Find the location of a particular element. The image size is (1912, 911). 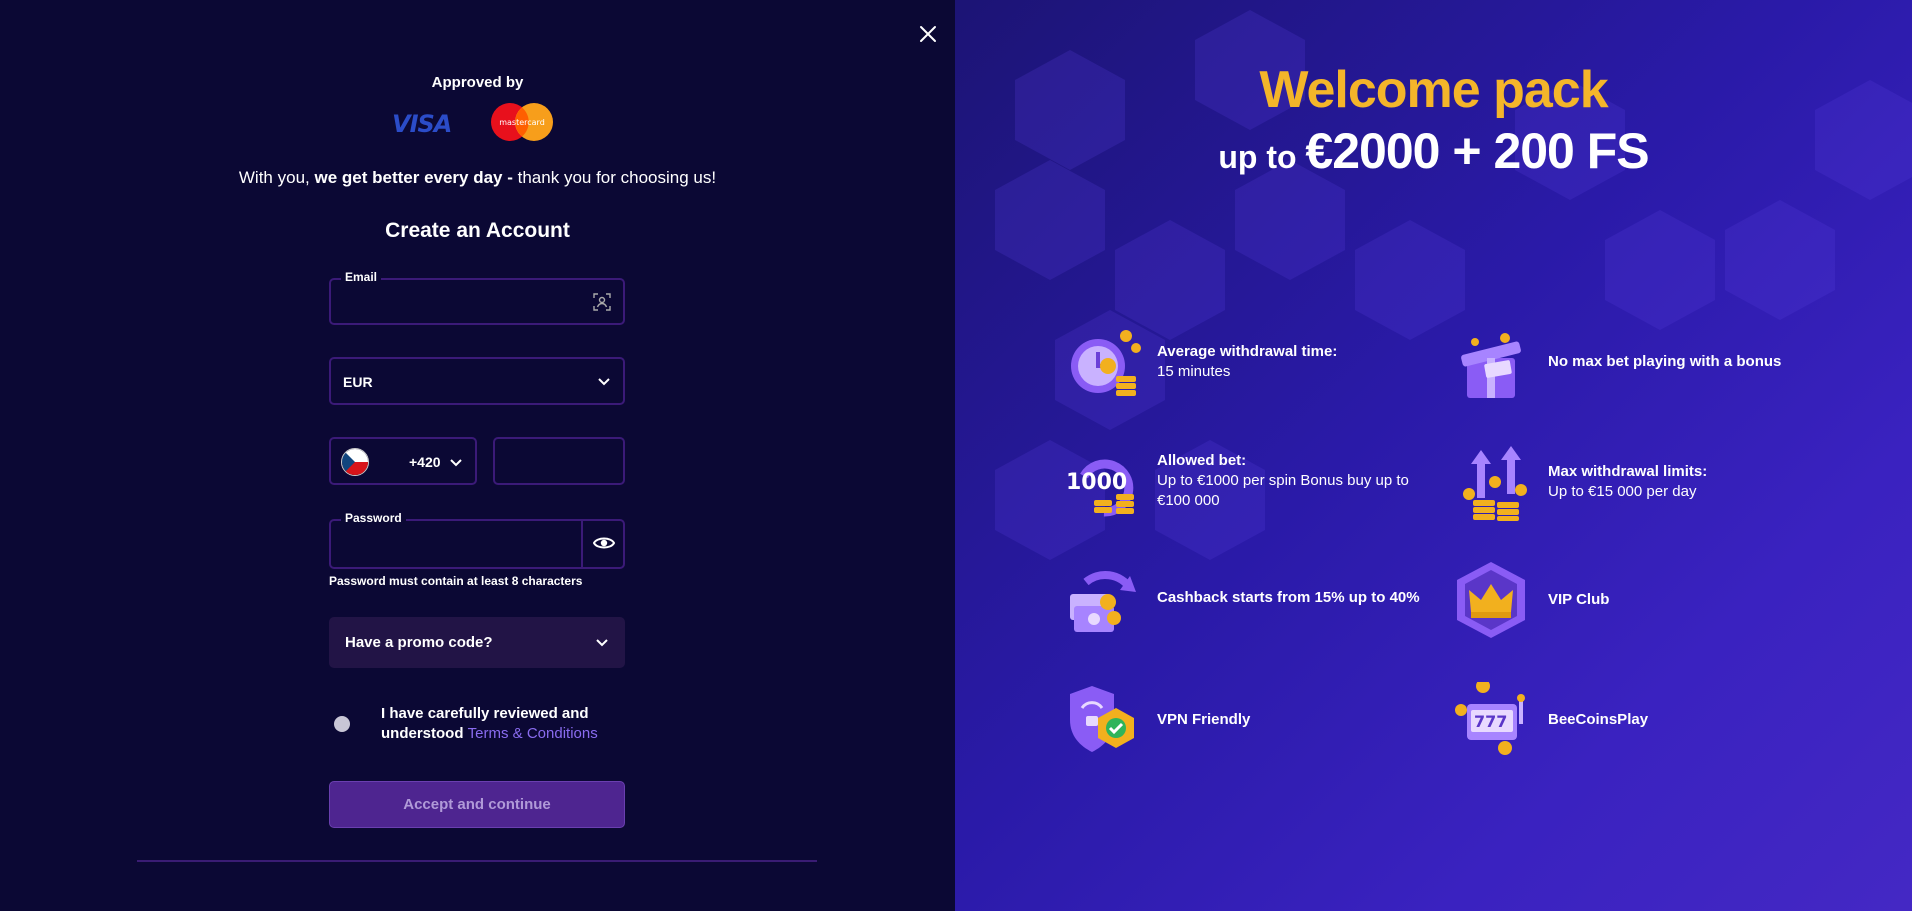

arrows-coins-icon is located at coordinates (1495, 483).